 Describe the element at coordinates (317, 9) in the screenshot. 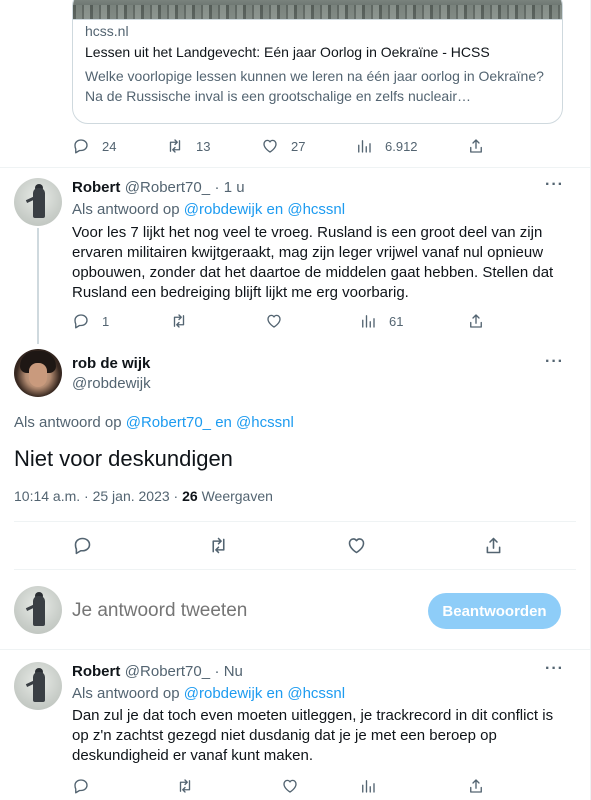

I see `link-card-image` at that location.